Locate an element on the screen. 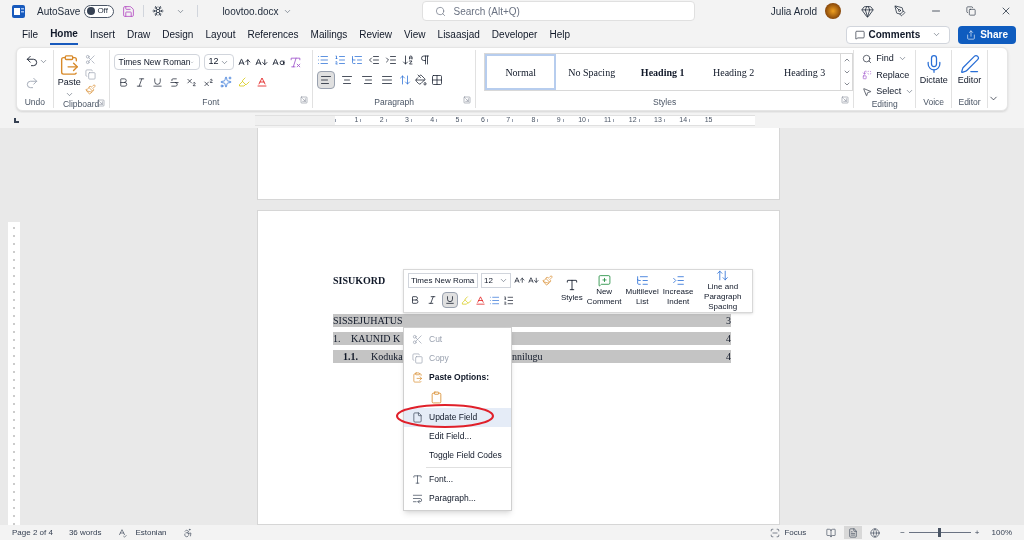 This screenshot has height=540, width=1024. bold-icon is located at coordinates (123, 82).